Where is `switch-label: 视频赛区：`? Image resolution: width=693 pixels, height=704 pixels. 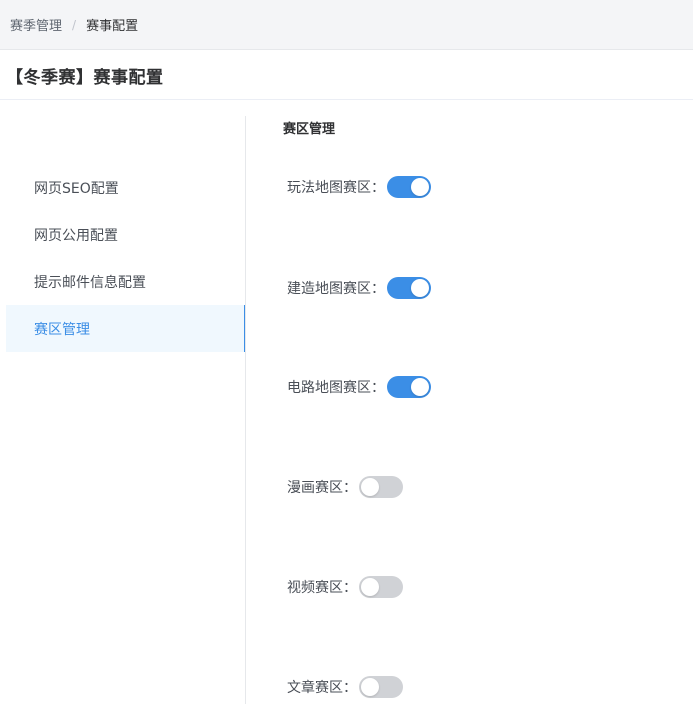
switch-label: 视频赛区： is located at coordinates (322, 588).